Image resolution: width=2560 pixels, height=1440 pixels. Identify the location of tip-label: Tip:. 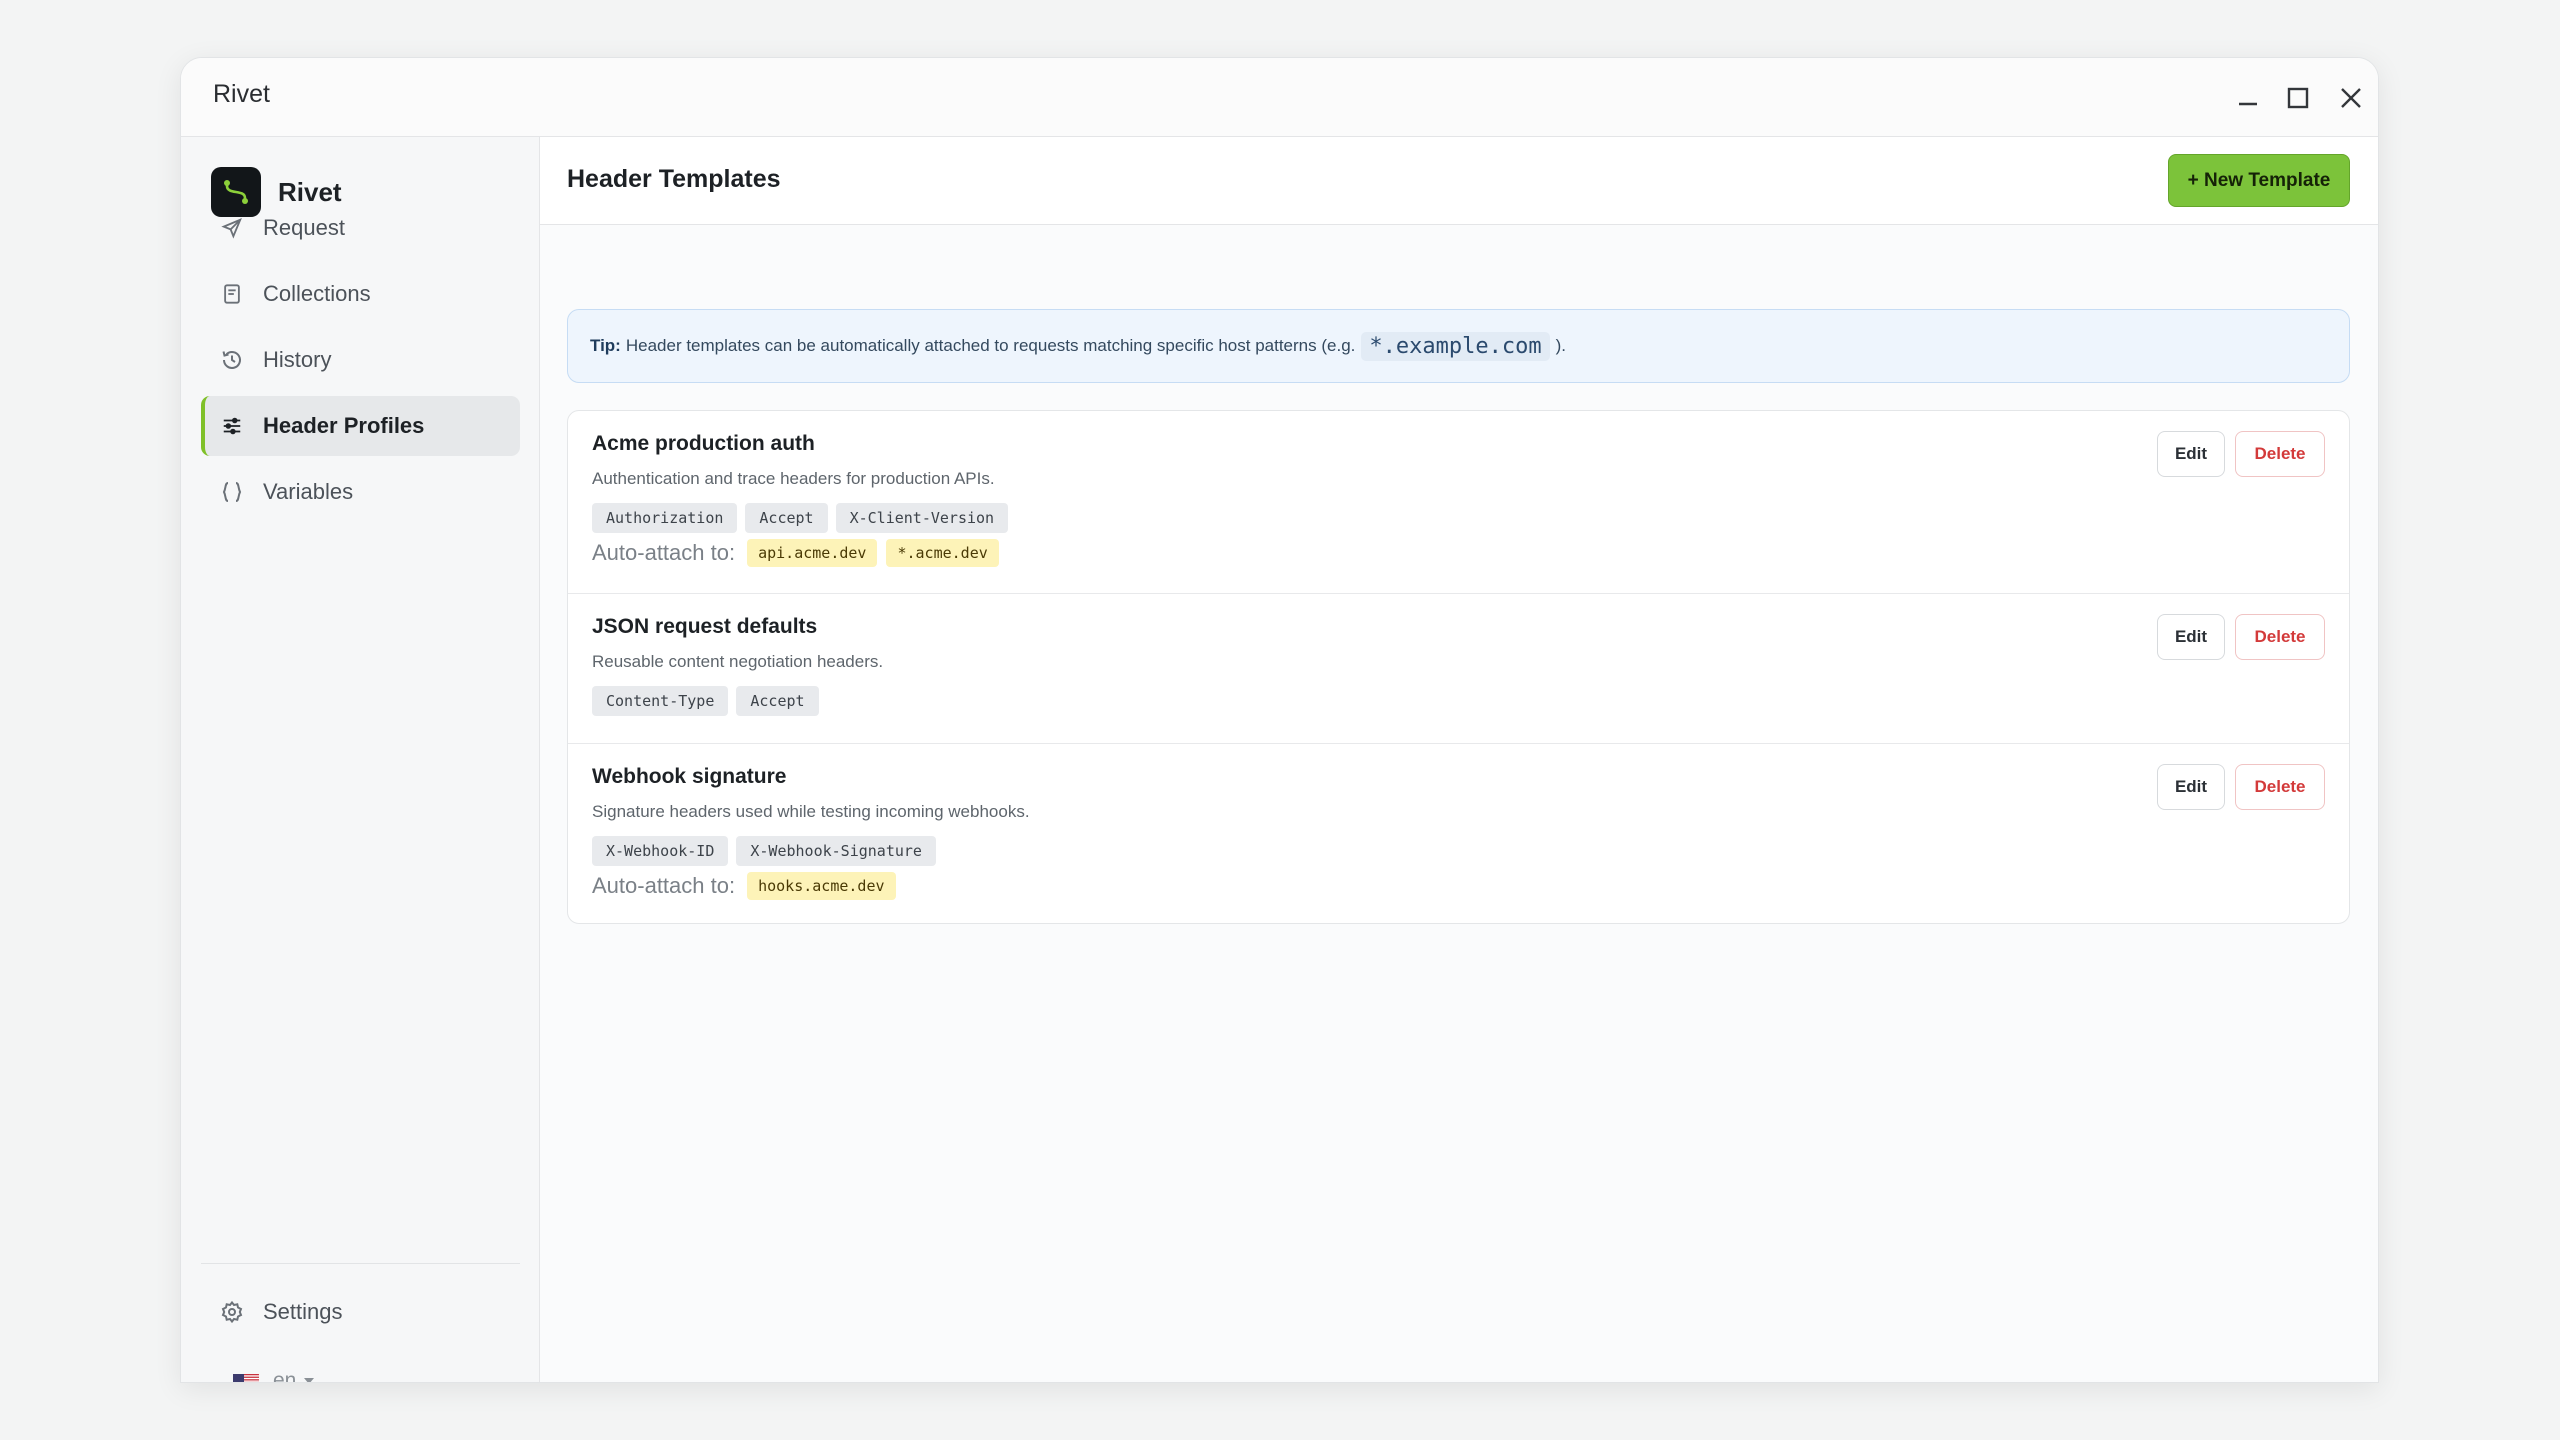
(605, 345).